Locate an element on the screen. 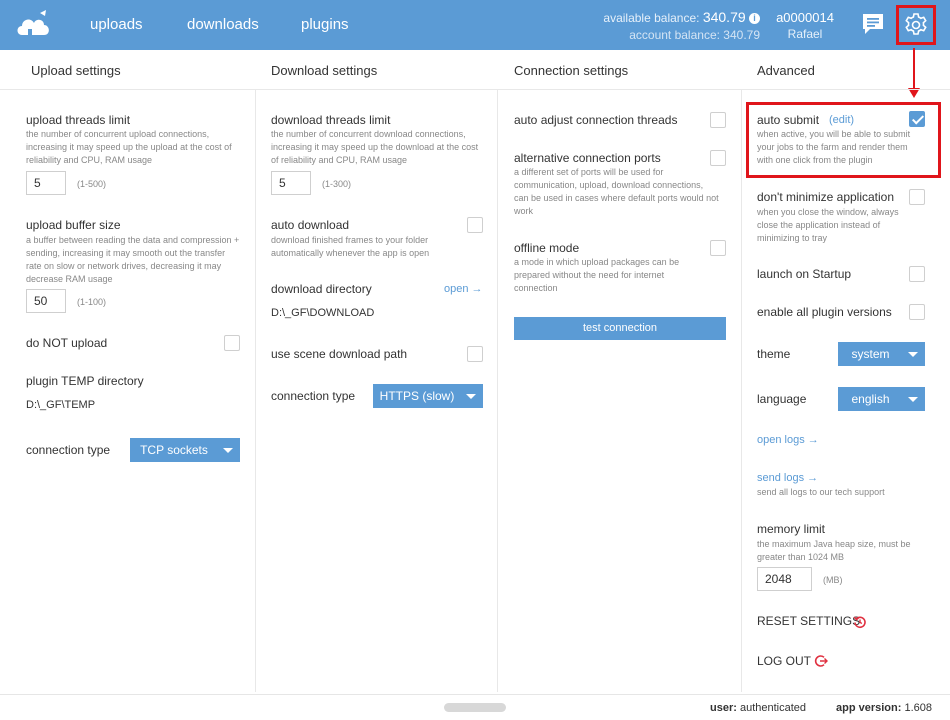  user-name: Rafael is located at coordinates (805, 34).